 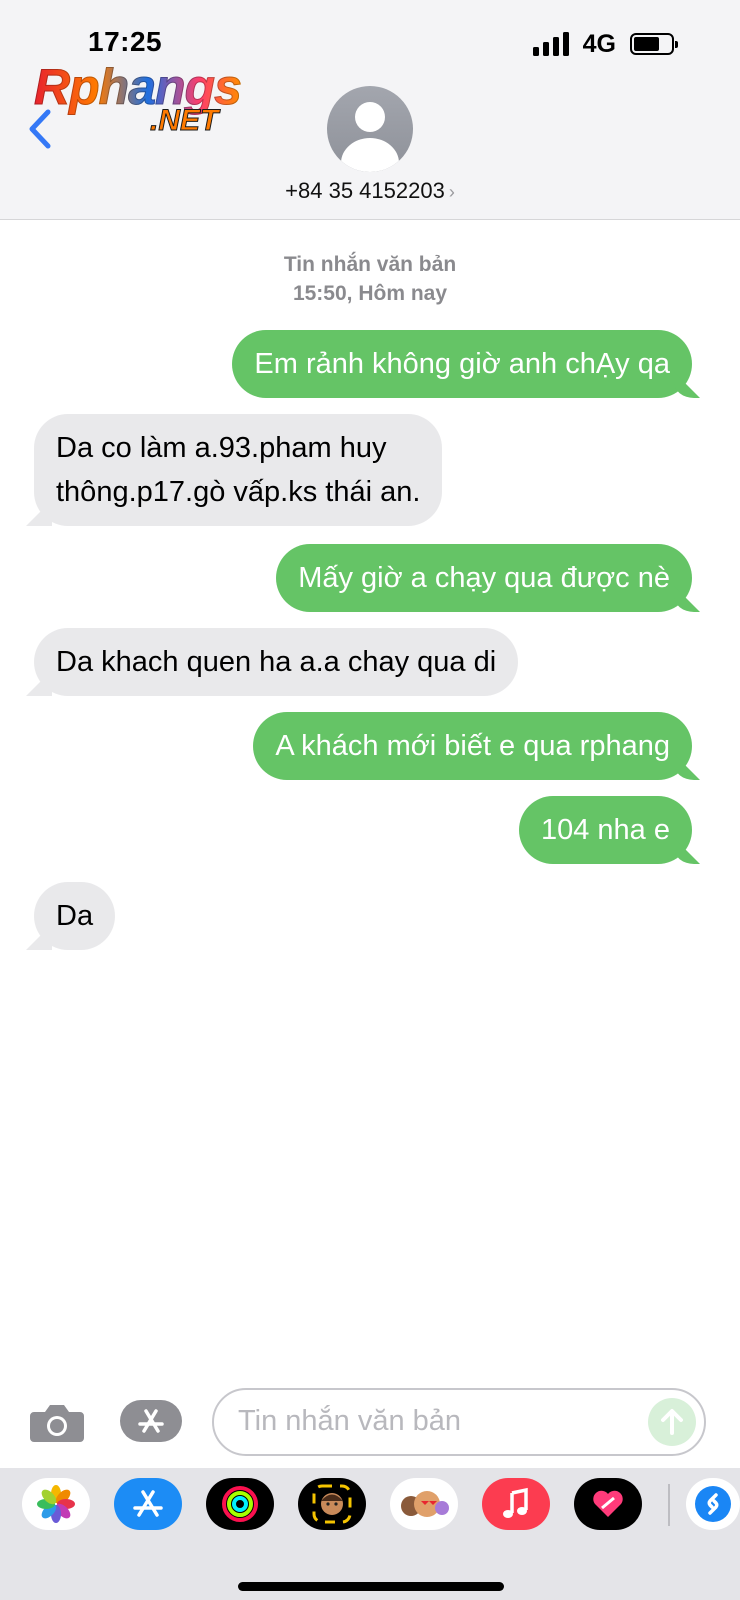 What do you see at coordinates (669, 1505) in the screenshot?
I see `drawer-divider` at bounding box center [669, 1505].